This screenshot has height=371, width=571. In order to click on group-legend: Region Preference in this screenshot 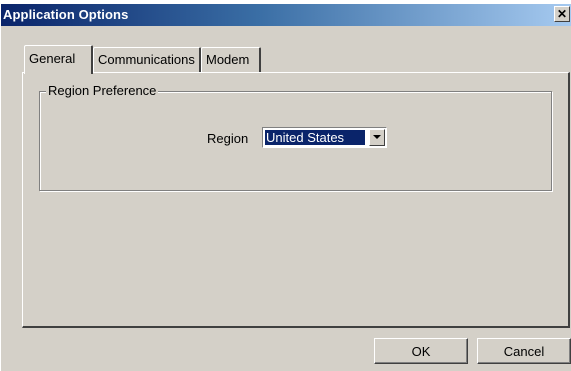, I will do `click(102, 90)`.